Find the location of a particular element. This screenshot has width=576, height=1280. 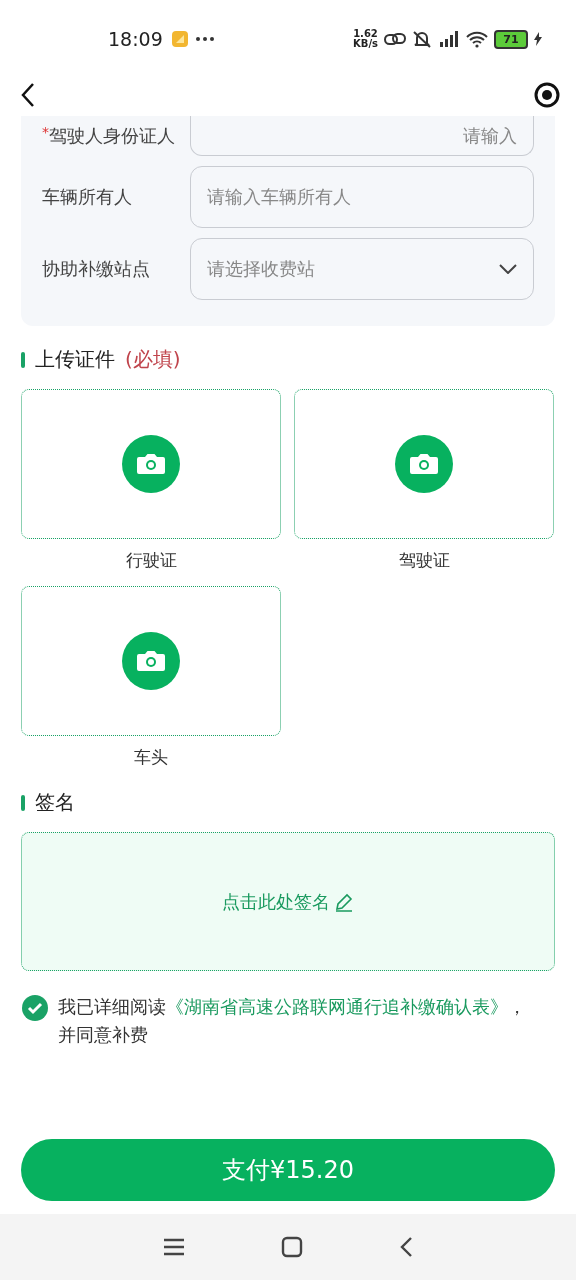

pay-button: 支付¥15.20 is located at coordinates (288, 1170).